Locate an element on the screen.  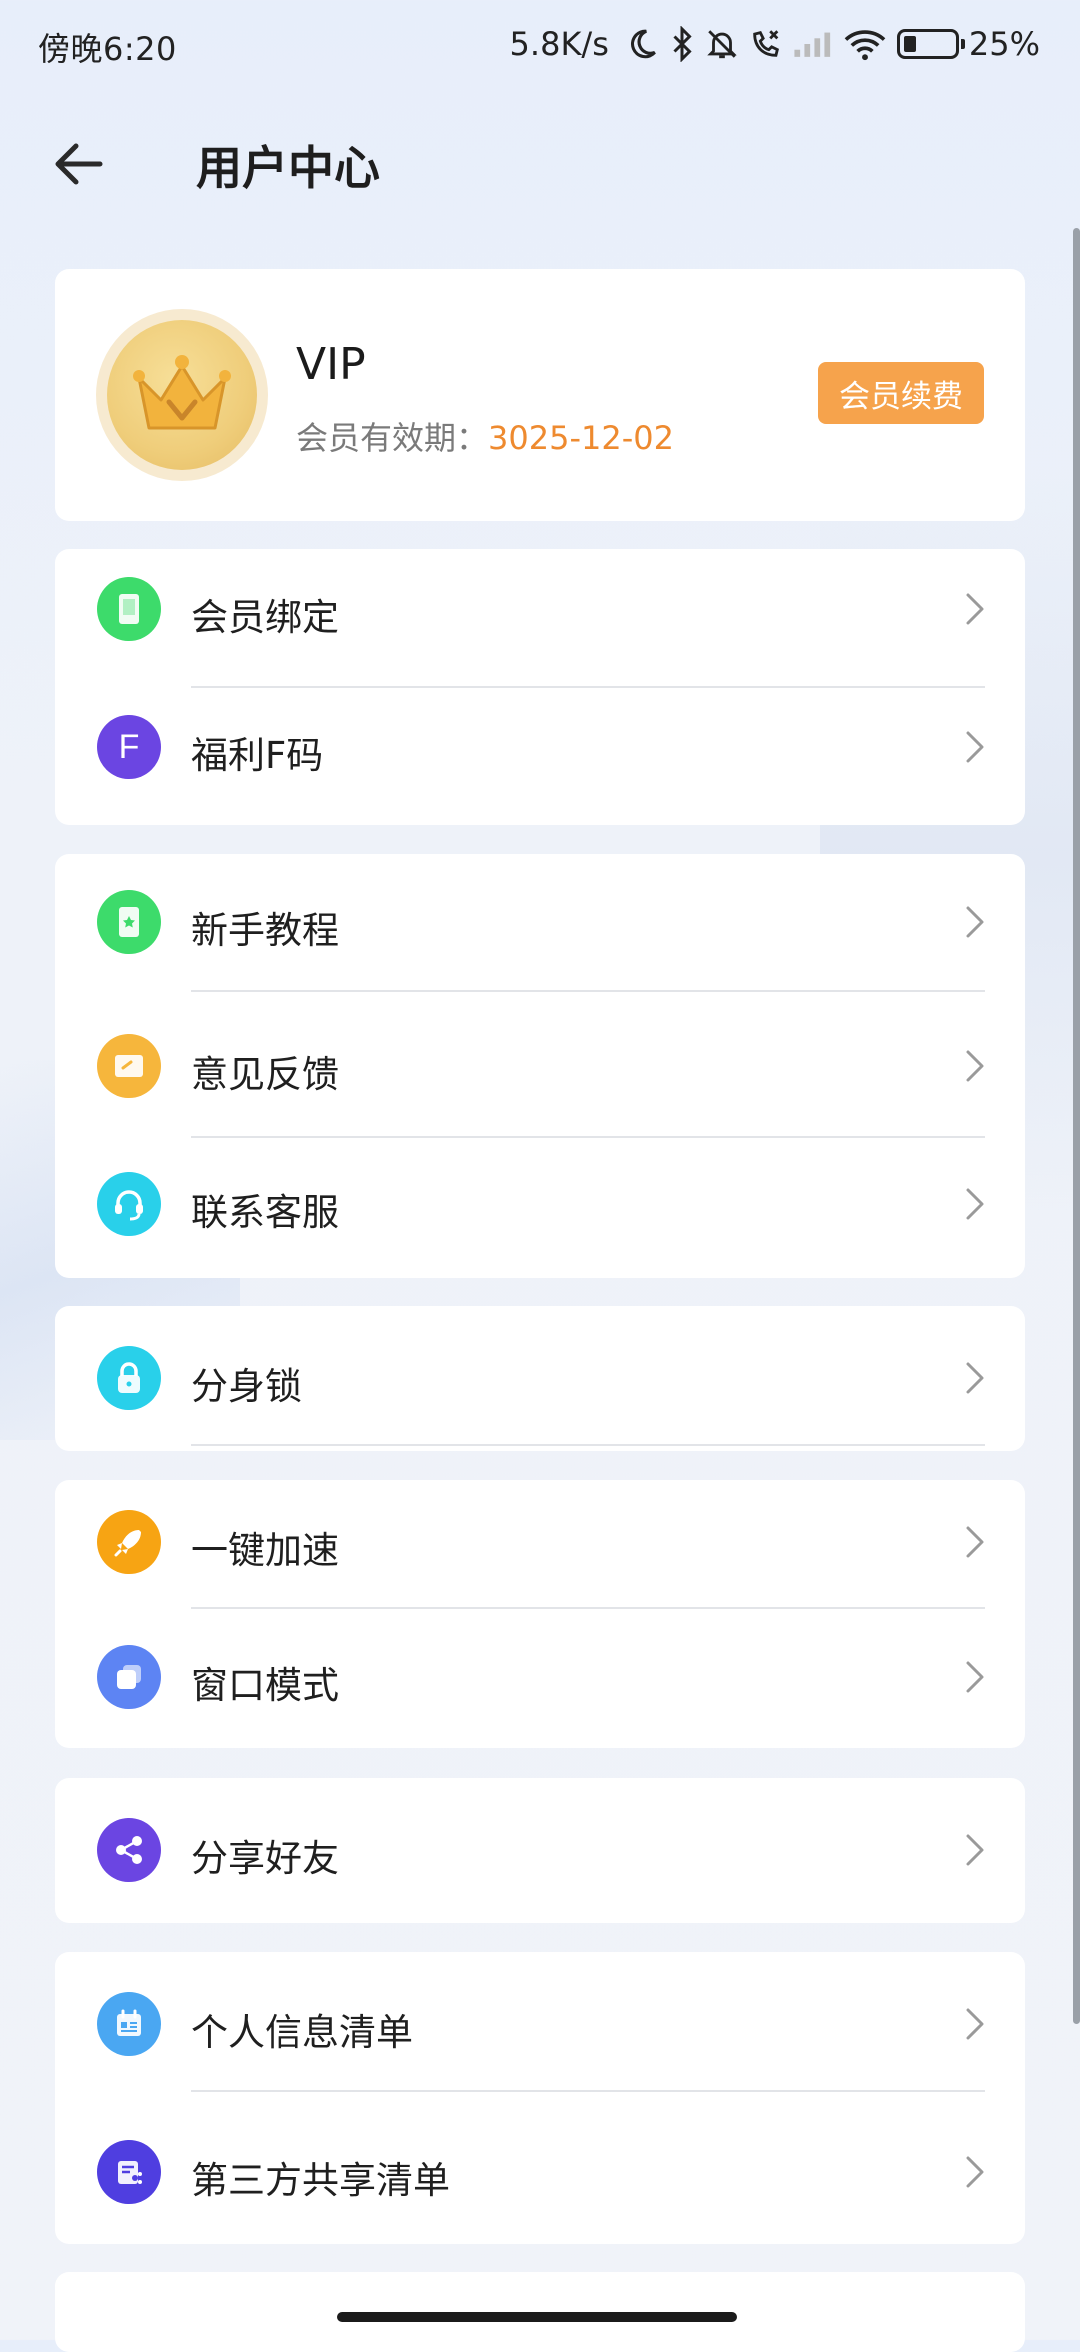
window-icon is located at coordinates (129, 1677).